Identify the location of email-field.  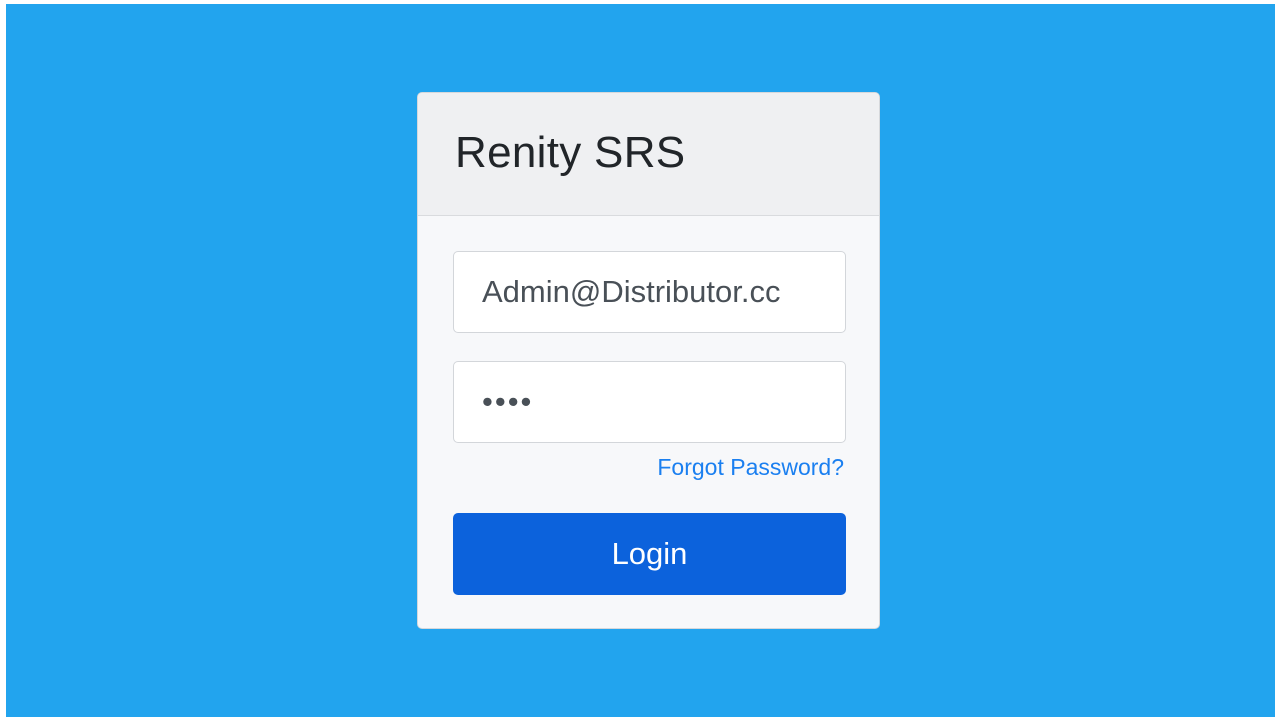
(649, 292).